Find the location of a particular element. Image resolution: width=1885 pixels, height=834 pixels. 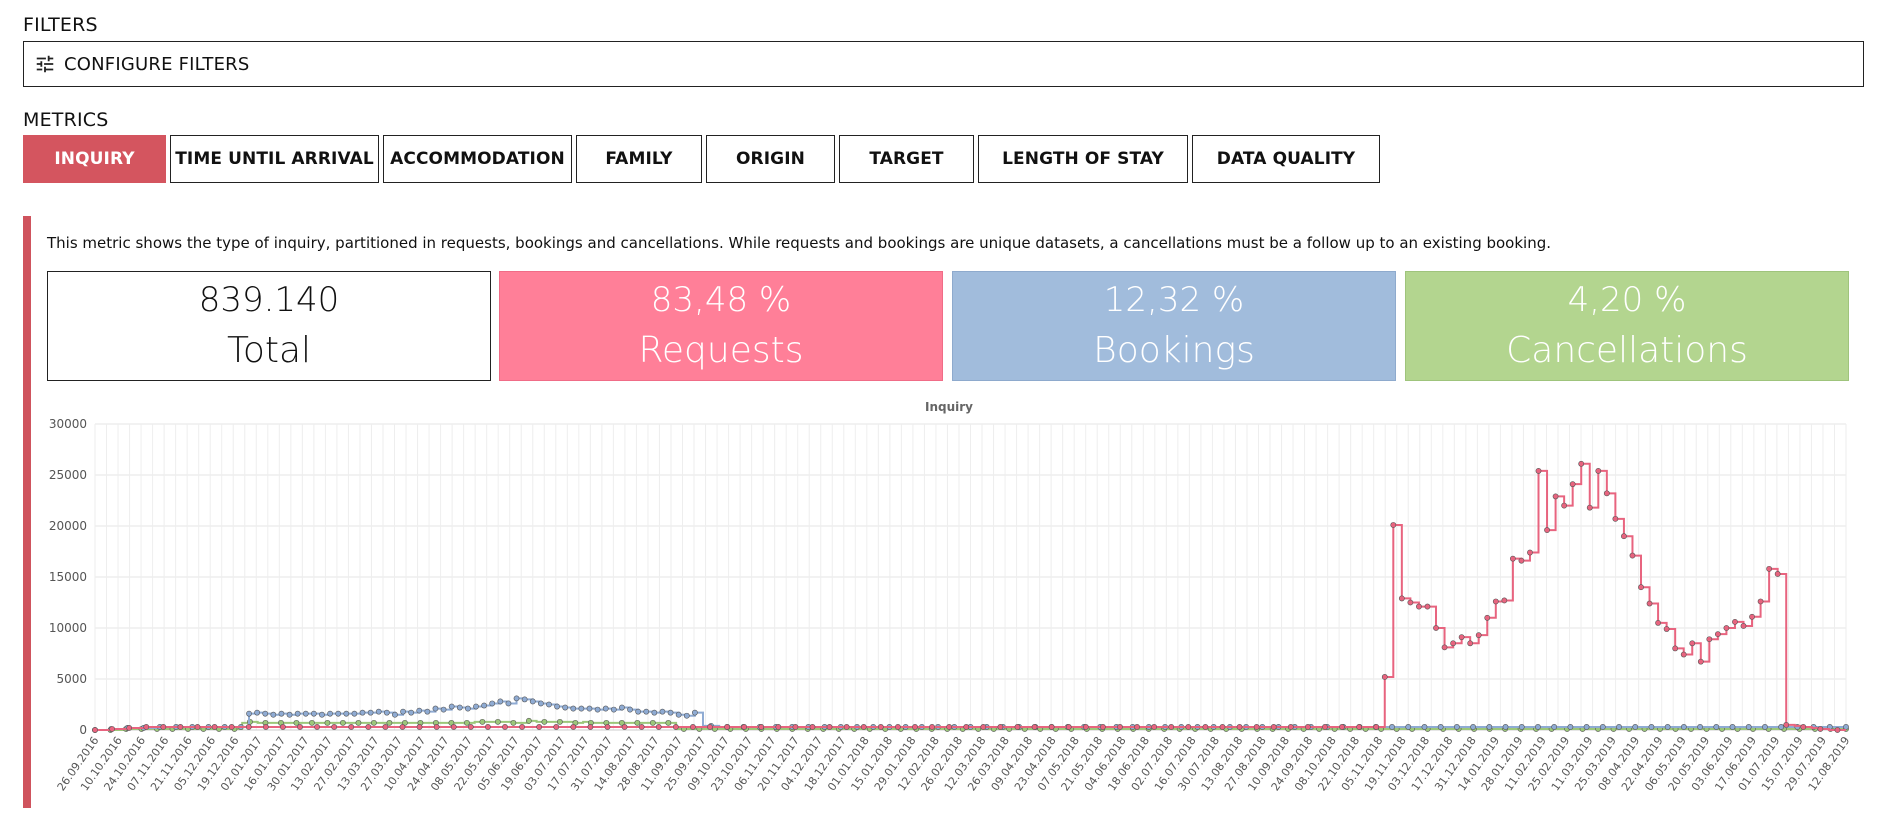

tab-time-until-arrival: TIME UNTIL ARRIVAL is located at coordinates (274, 159).